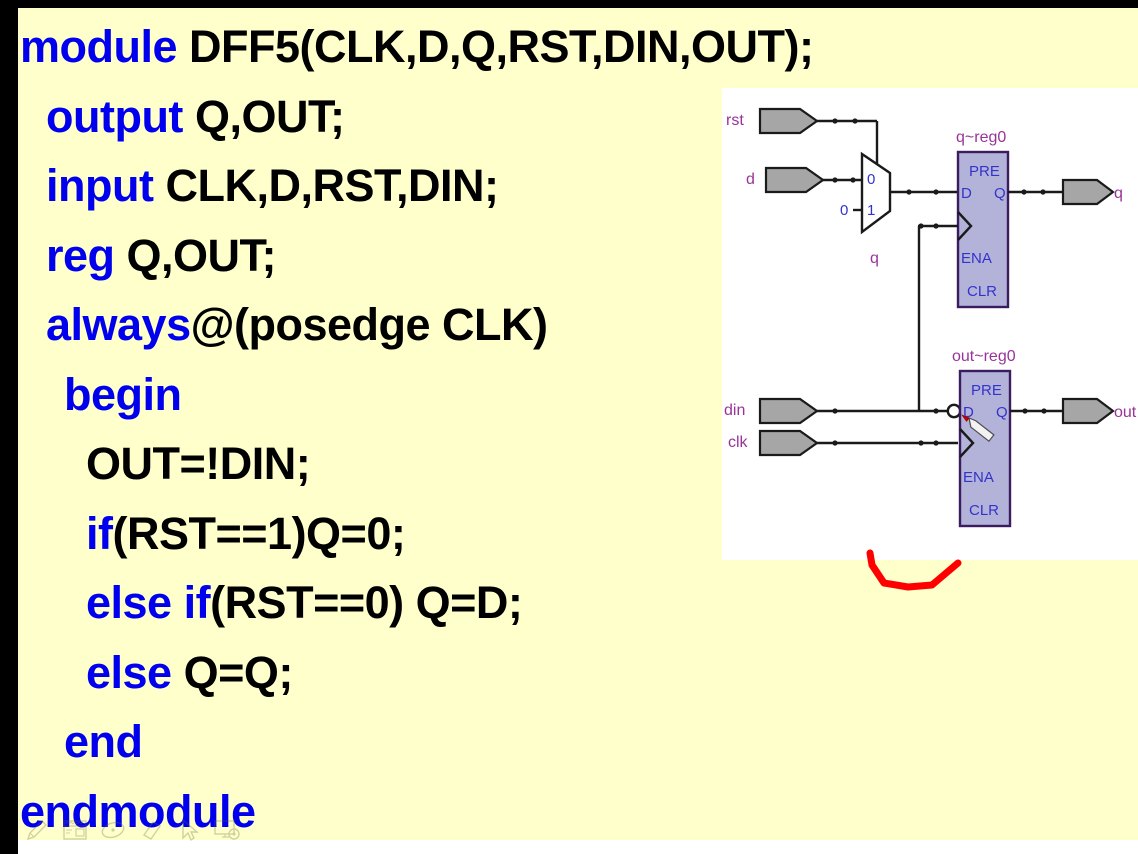 Image resolution: width=1138 pixels, height=854 pixels. What do you see at coordinates (1125, 412) in the screenshot?
I see `port-label-out: out` at bounding box center [1125, 412].